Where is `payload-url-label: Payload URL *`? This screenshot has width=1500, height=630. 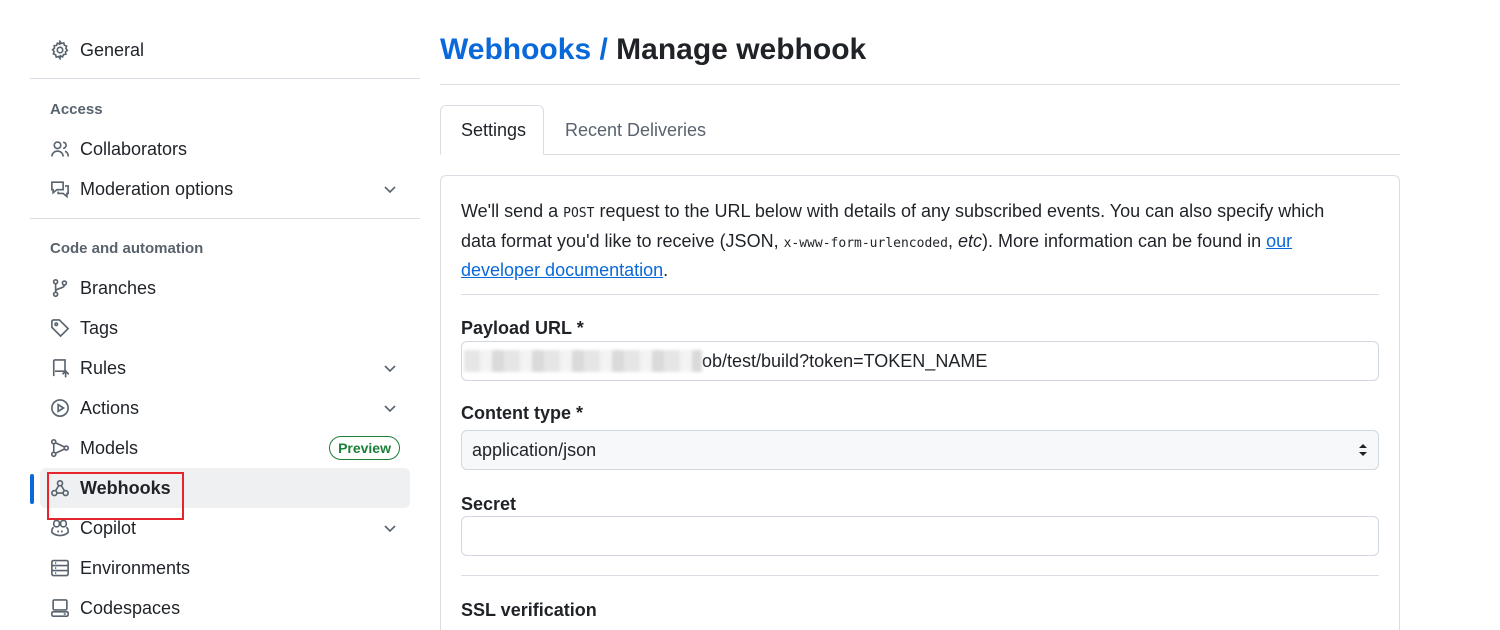
payload-url-label: Payload URL * is located at coordinates (522, 328).